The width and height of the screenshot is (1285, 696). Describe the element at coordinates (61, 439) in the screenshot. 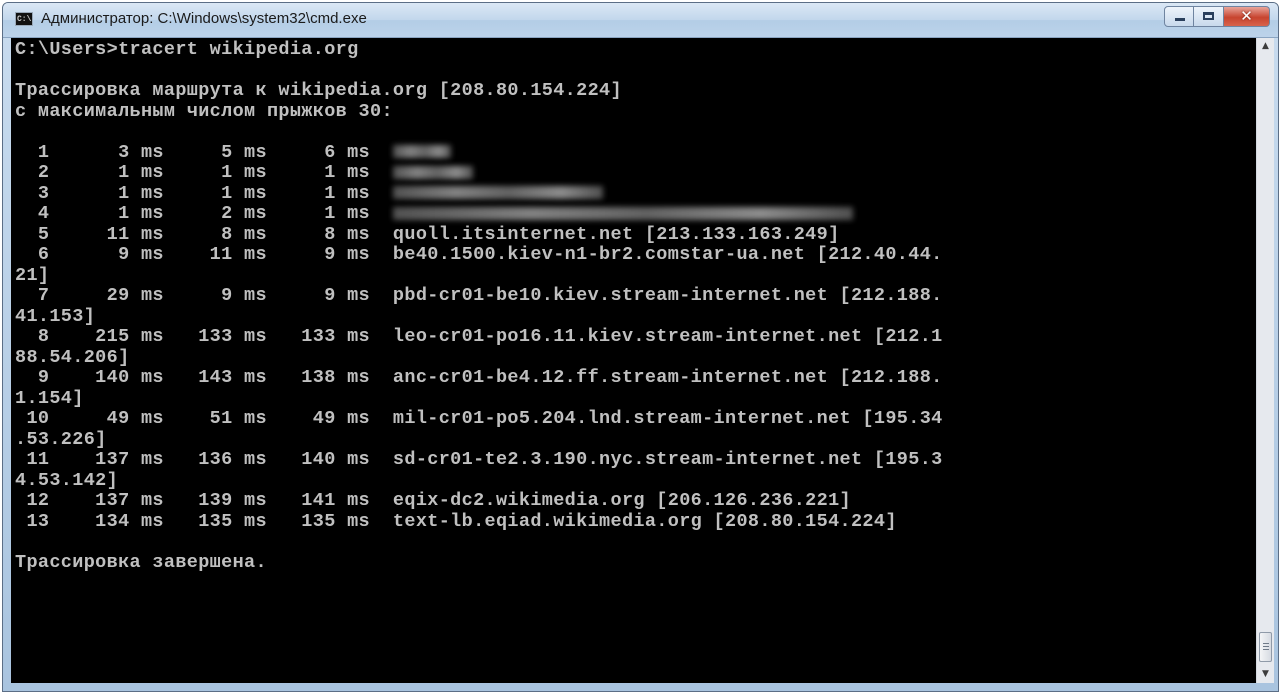

I see `console-line: .53.226]` at that location.